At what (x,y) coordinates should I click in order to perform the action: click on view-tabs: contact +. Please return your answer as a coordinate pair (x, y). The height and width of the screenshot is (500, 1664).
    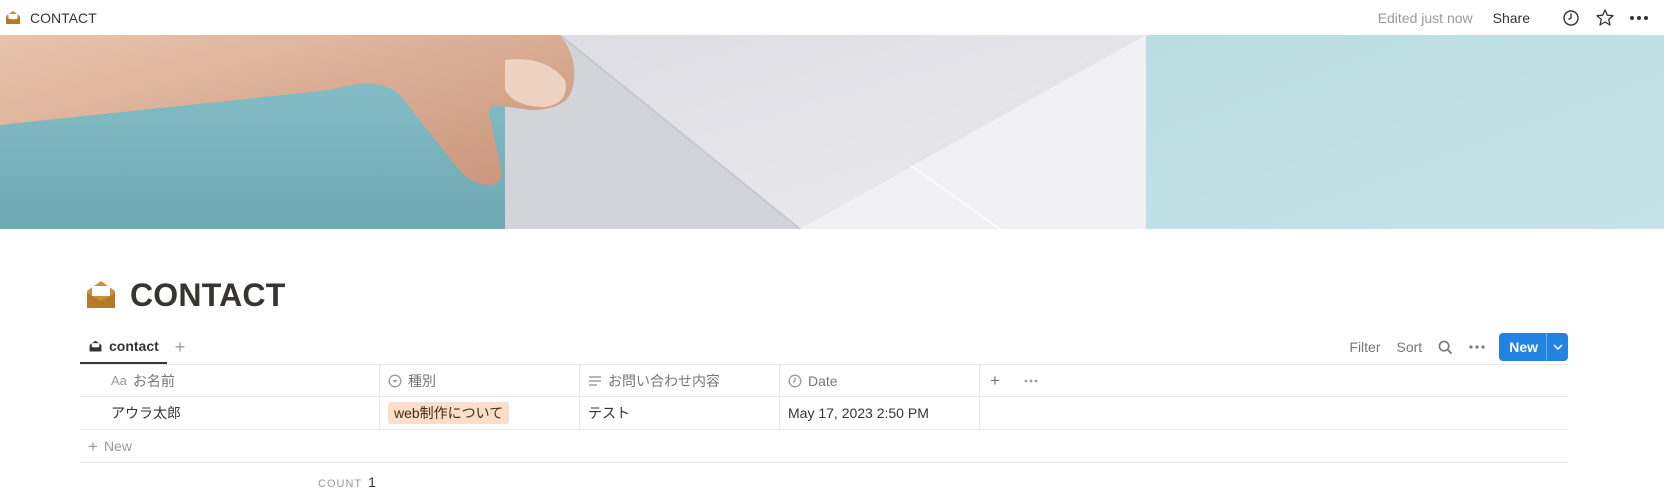
    Looking at the image, I should click on (132, 347).